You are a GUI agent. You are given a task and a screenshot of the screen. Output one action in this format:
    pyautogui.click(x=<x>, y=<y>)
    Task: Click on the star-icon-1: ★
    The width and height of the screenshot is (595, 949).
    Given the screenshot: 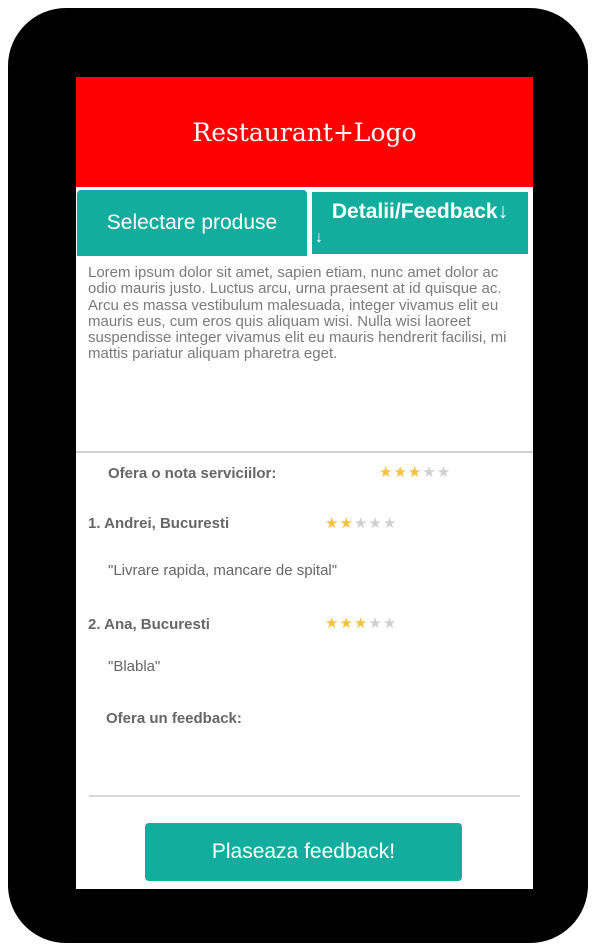 What is the action you would take?
    pyautogui.click(x=386, y=472)
    